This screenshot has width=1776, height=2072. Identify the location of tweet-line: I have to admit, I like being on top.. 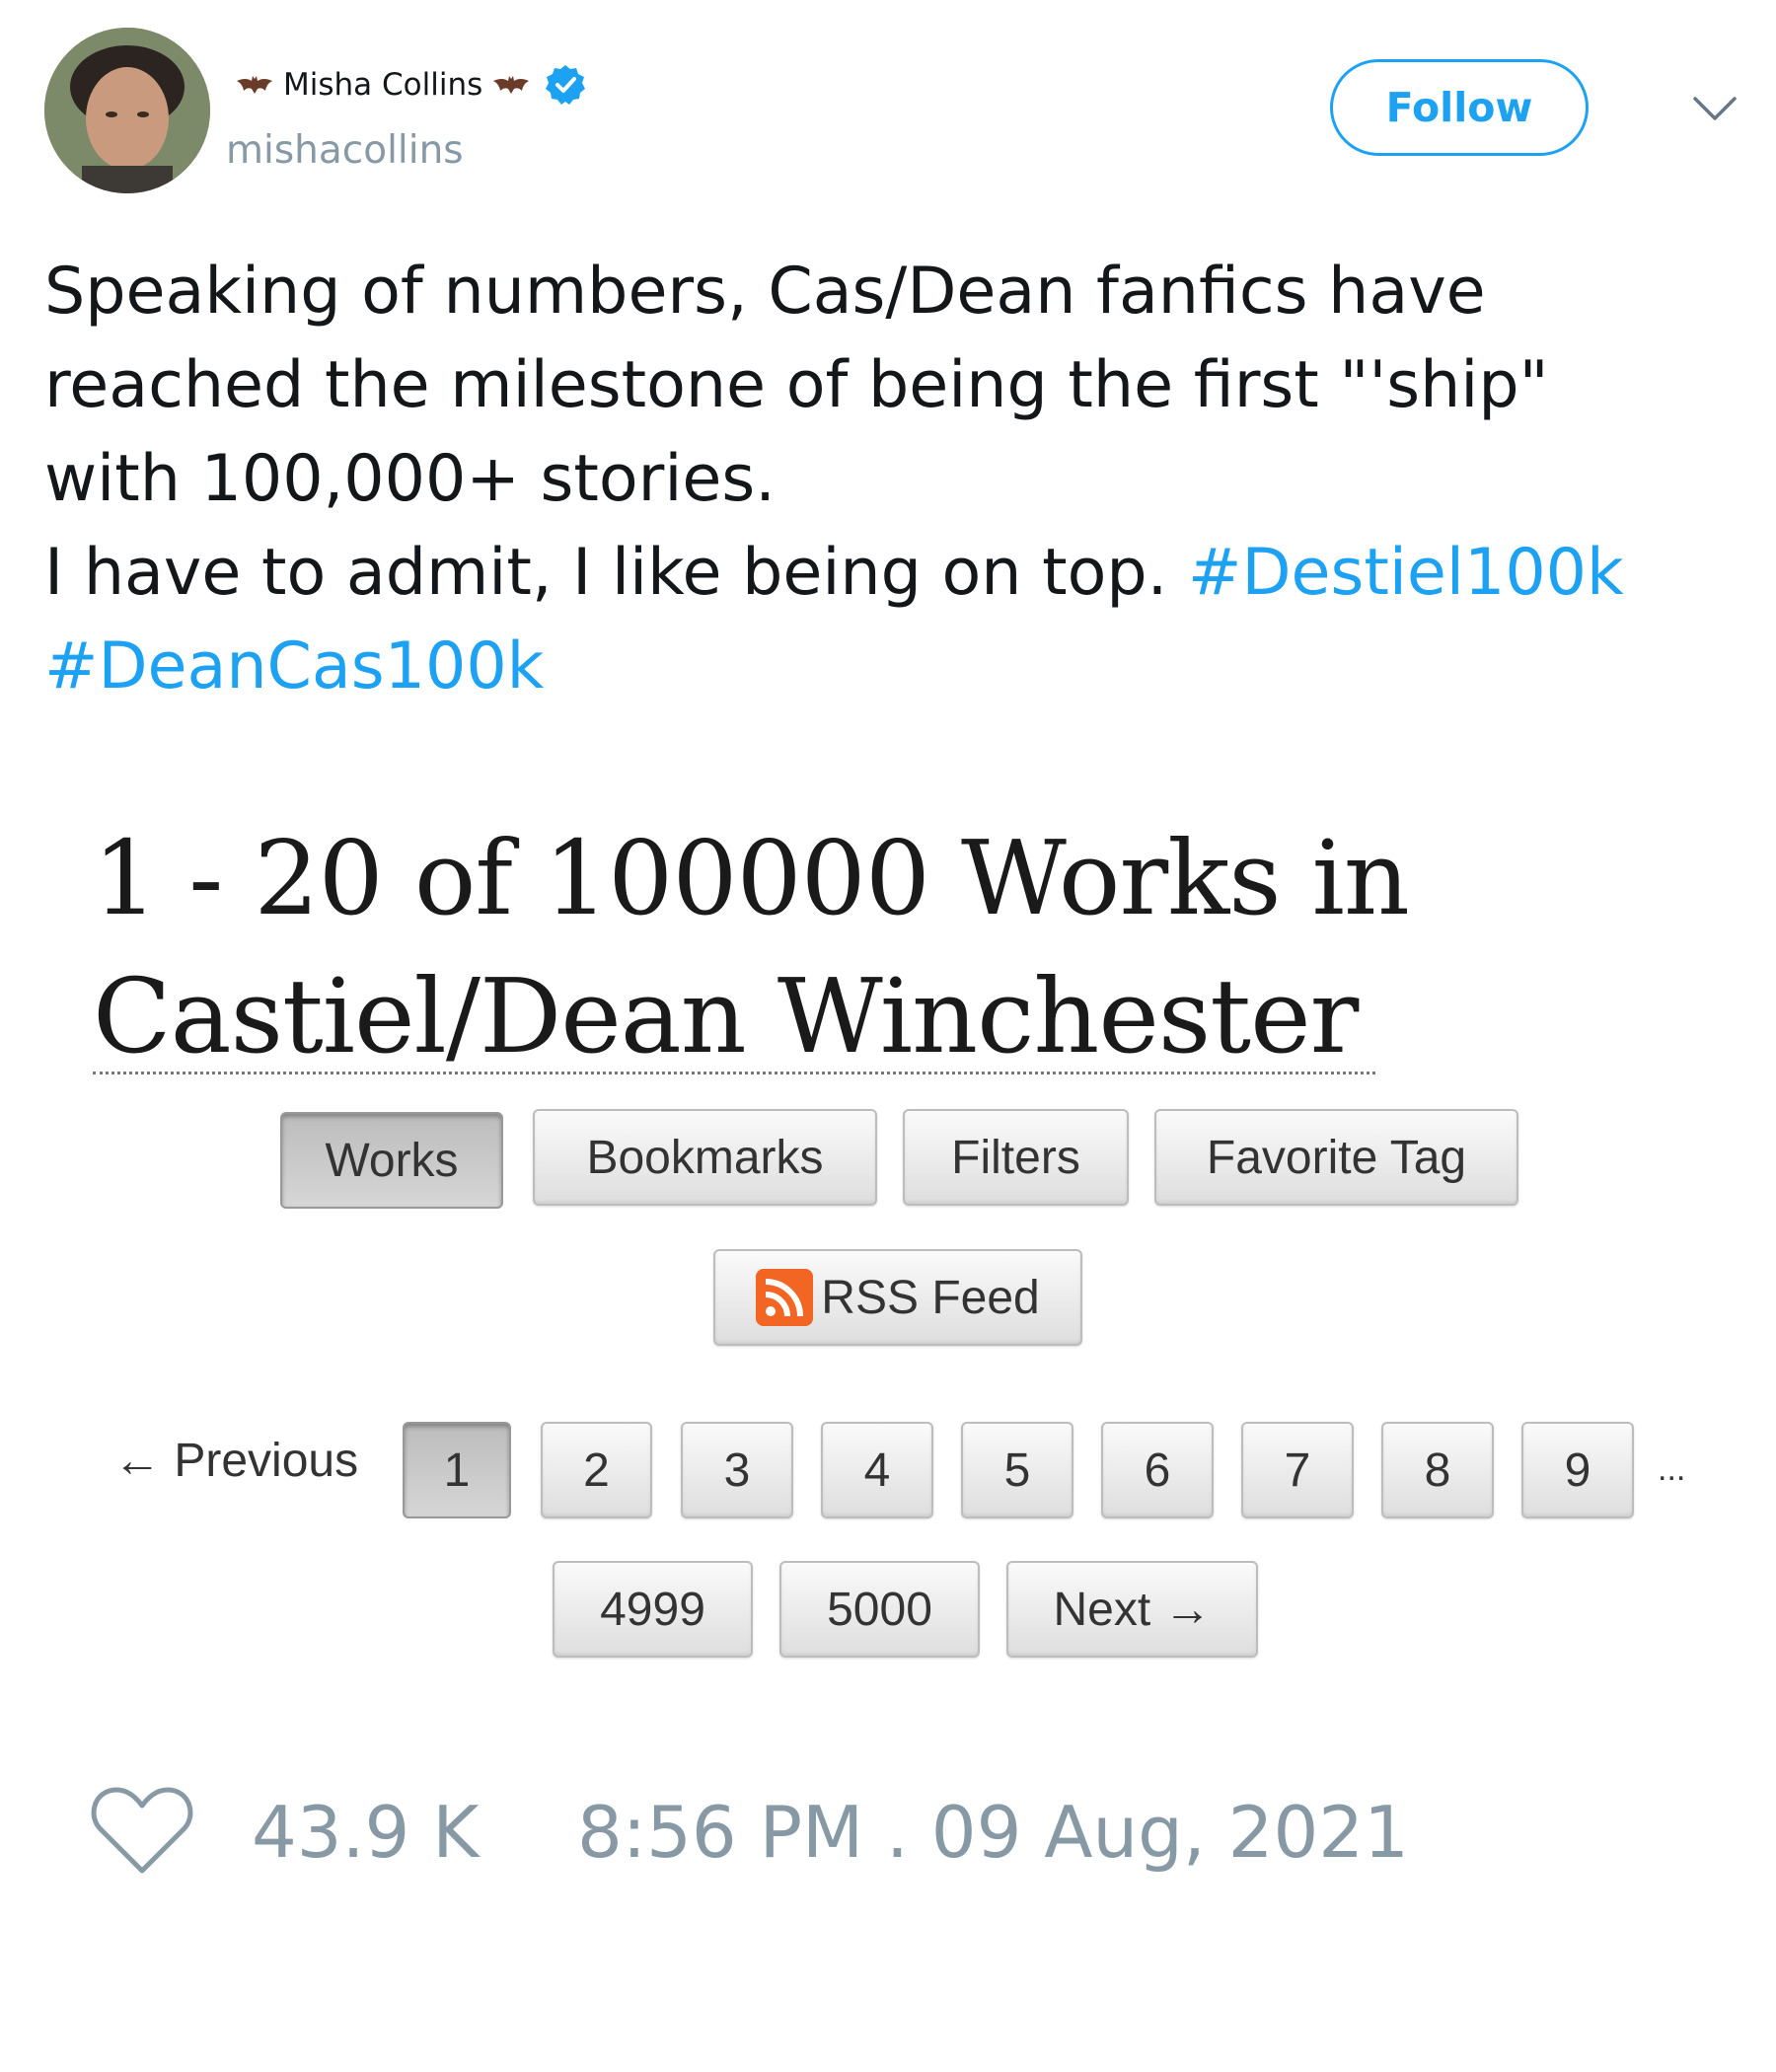
(616, 573).